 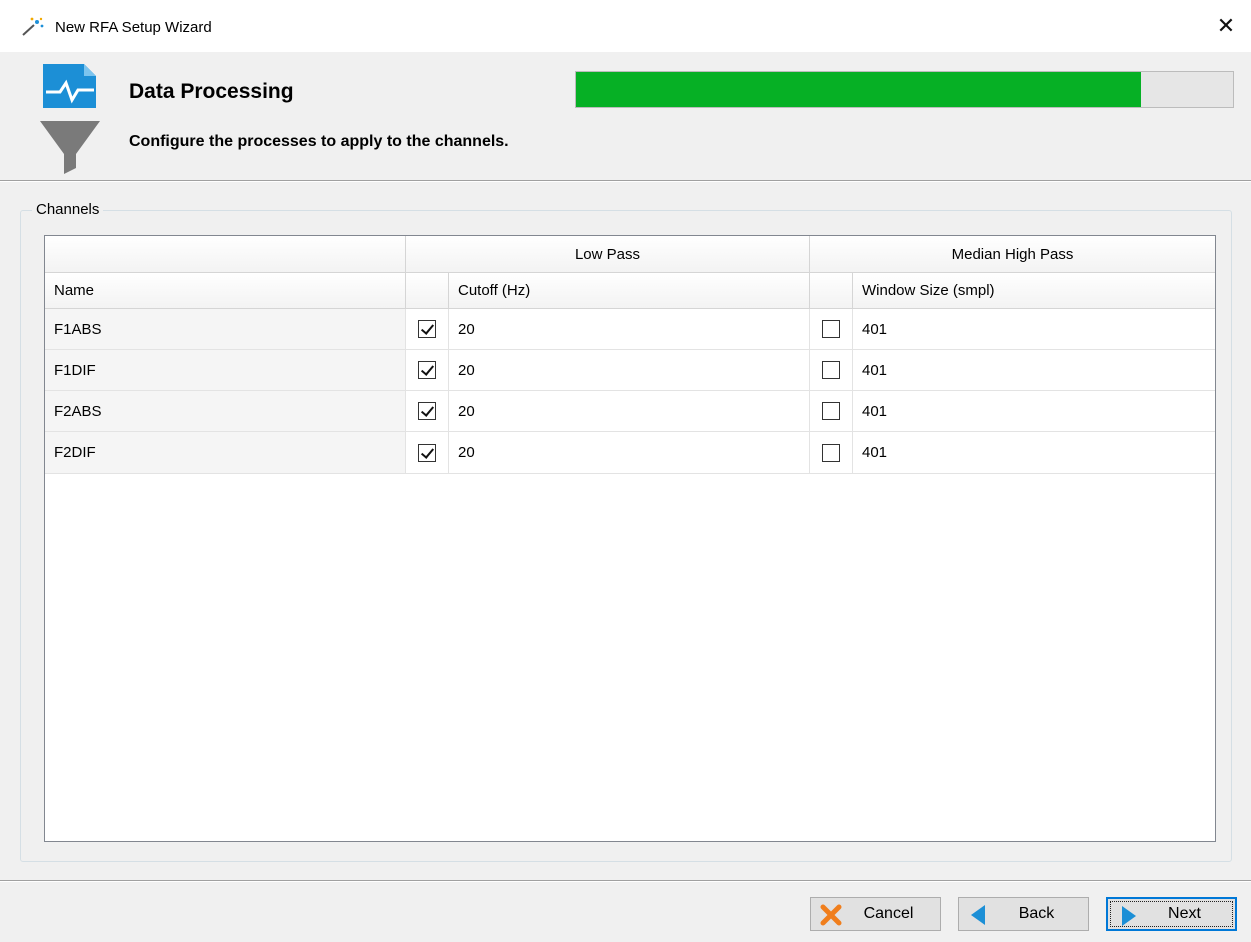 I want to click on column-header-low-pass-enabled, so click(x=427, y=291).